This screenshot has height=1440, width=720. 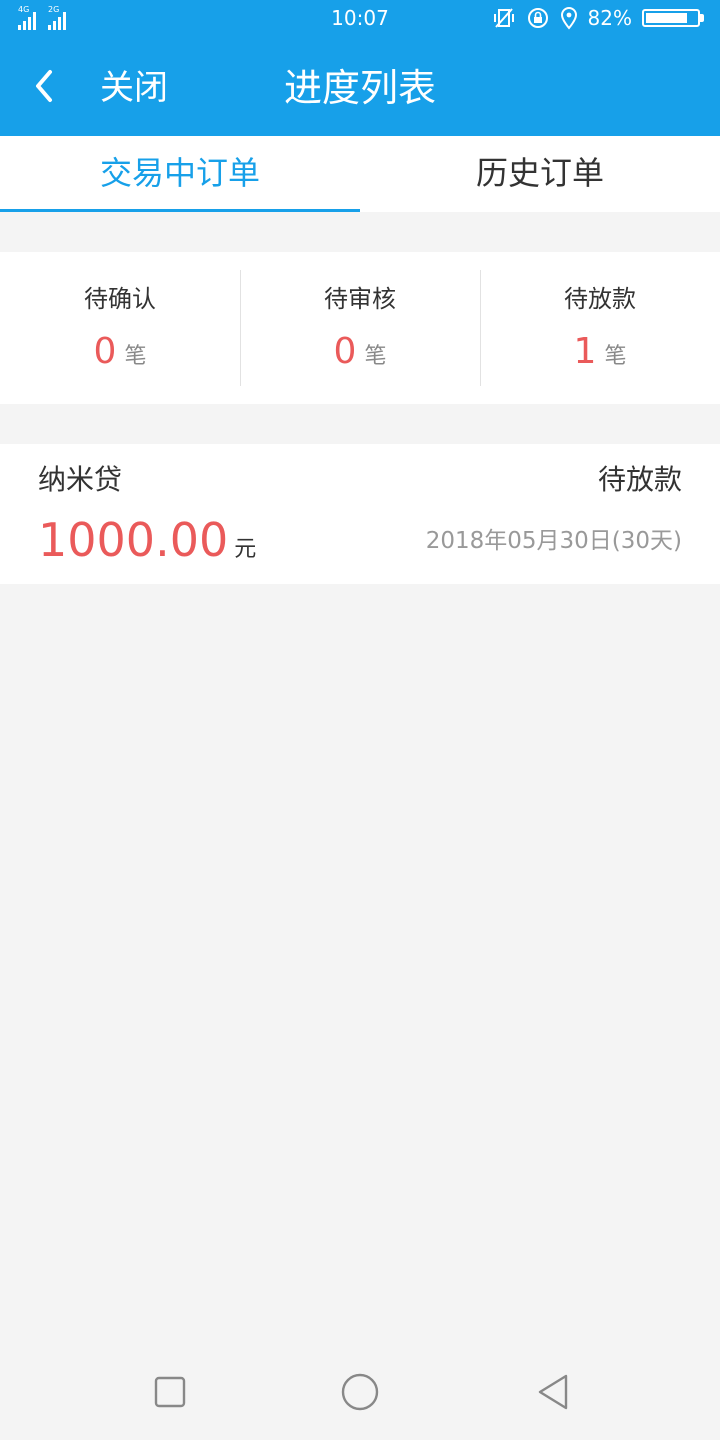 What do you see at coordinates (80, 479) in the screenshot?
I see `order-product-name: 纳米贷` at bounding box center [80, 479].